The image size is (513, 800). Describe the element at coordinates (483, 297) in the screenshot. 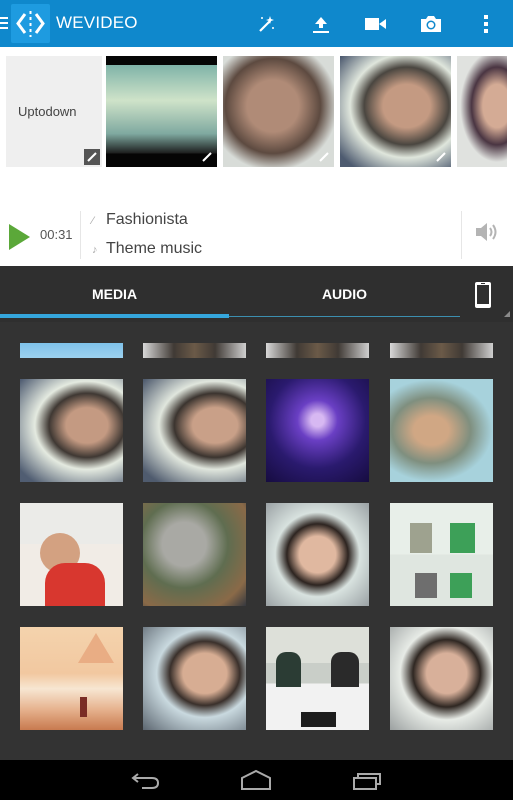

I see `phone-icon` at that location.